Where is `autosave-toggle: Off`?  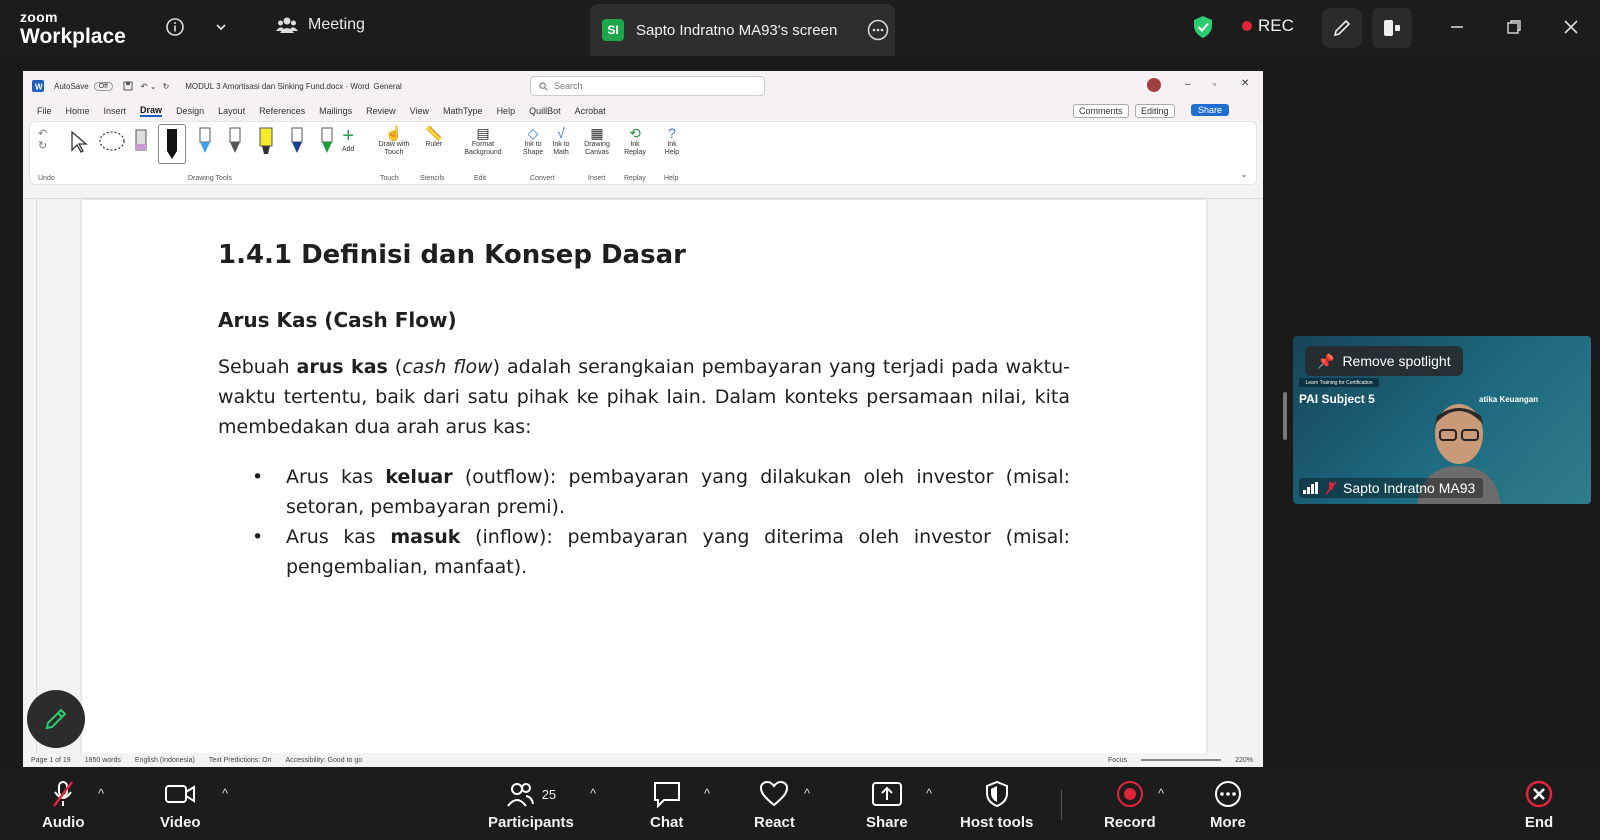
autosave-toggle: Off is located at coordinates (103, 86).